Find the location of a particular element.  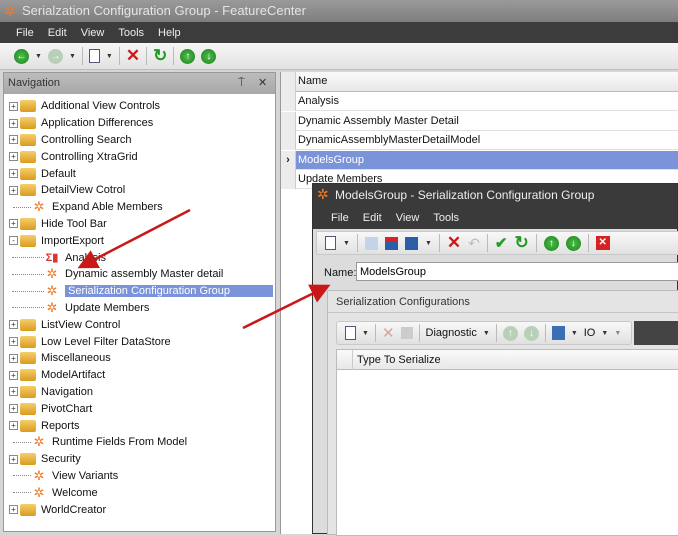

export-icon is located at coordinates (558, 333).